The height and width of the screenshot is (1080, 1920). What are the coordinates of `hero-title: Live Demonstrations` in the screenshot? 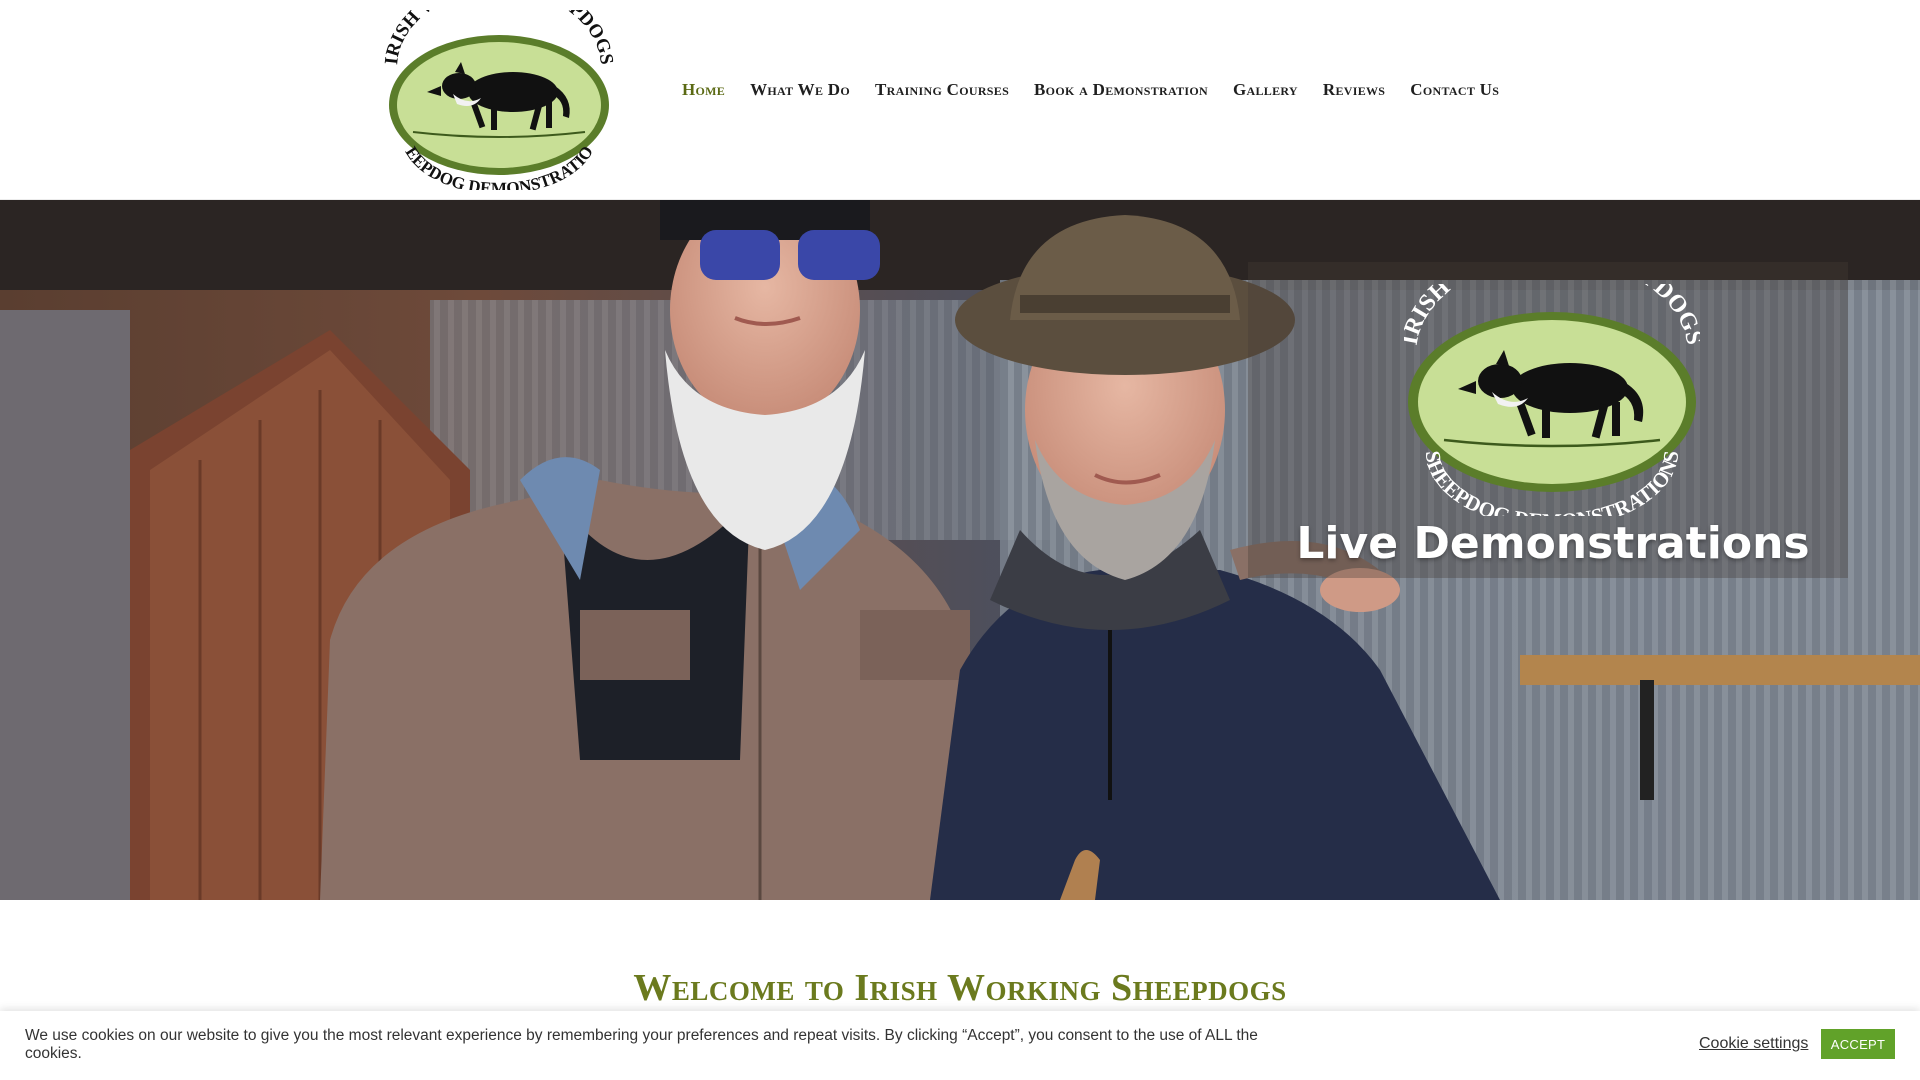 It's located at (1553, 543).